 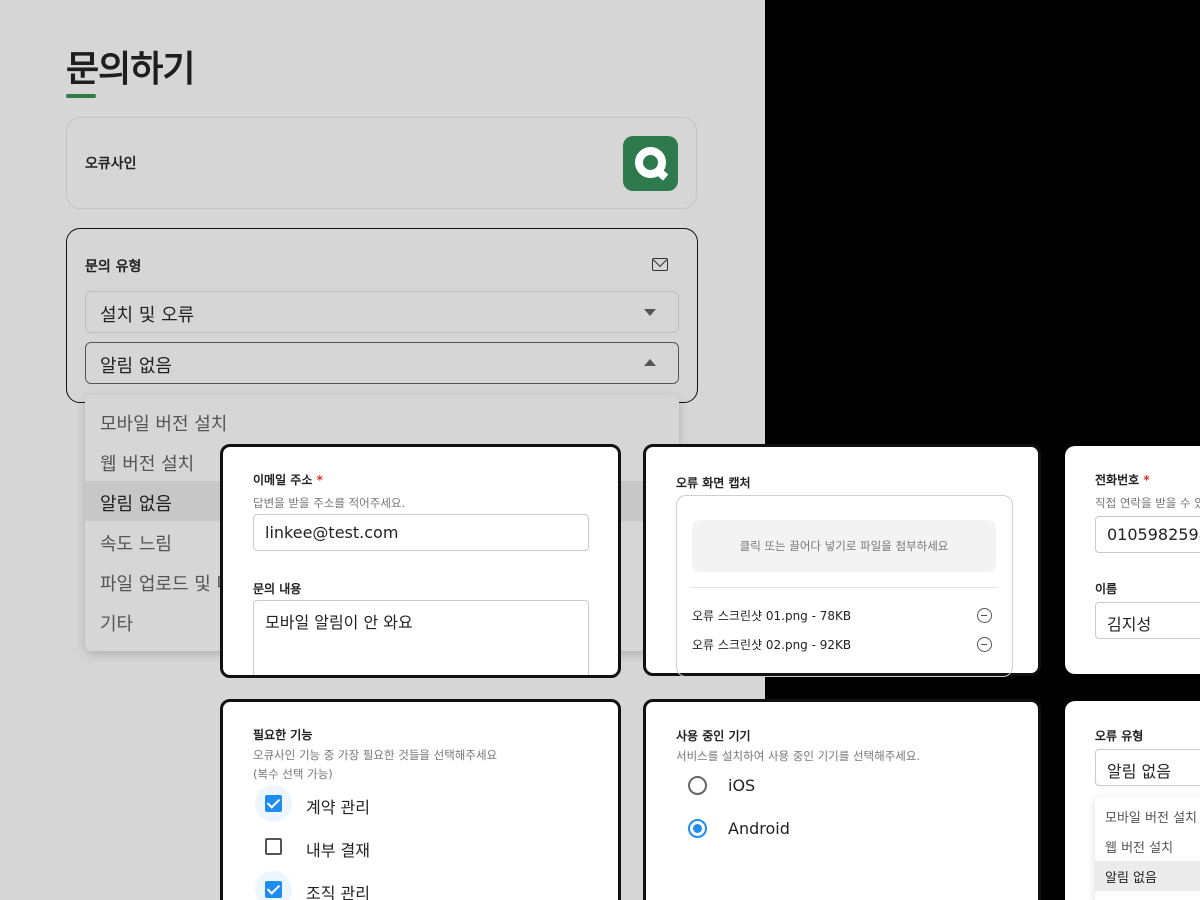 I want to click on page-title: 문의하기, so click(x=130, y=69).